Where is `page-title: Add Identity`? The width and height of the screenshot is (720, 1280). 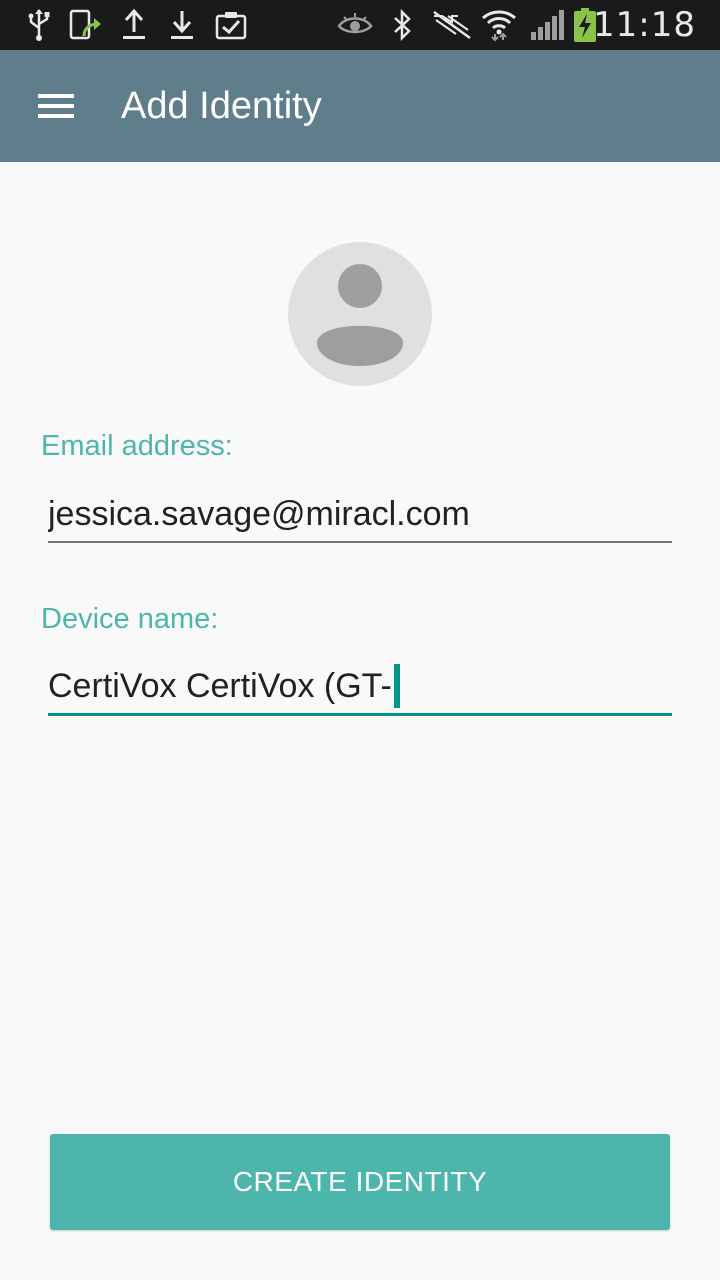
page-title: Add Identity is located at coordinates (221, 106).